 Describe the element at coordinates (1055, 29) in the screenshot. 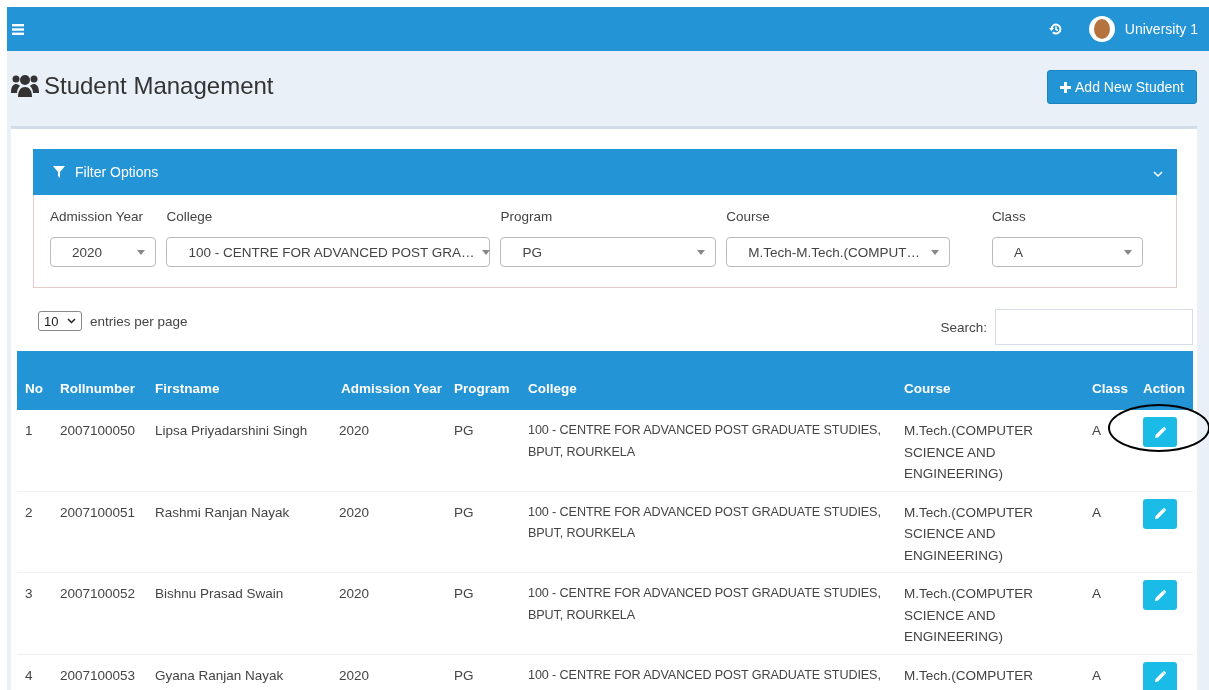

I see `history-icon` at that location.